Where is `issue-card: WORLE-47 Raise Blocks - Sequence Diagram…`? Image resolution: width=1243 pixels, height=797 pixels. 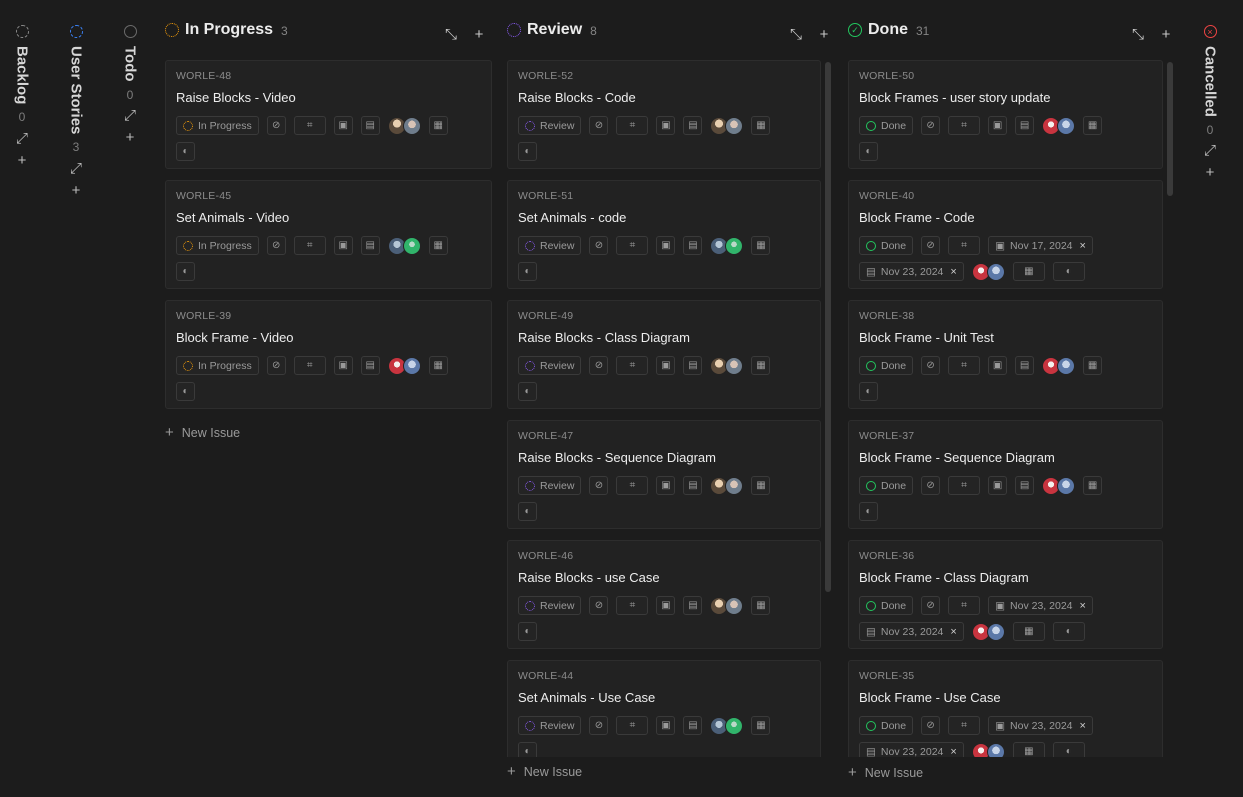
issue-card: WORLE-47 Raise Blocks - Sequence Diagram… is located at coordinates (664, 474).